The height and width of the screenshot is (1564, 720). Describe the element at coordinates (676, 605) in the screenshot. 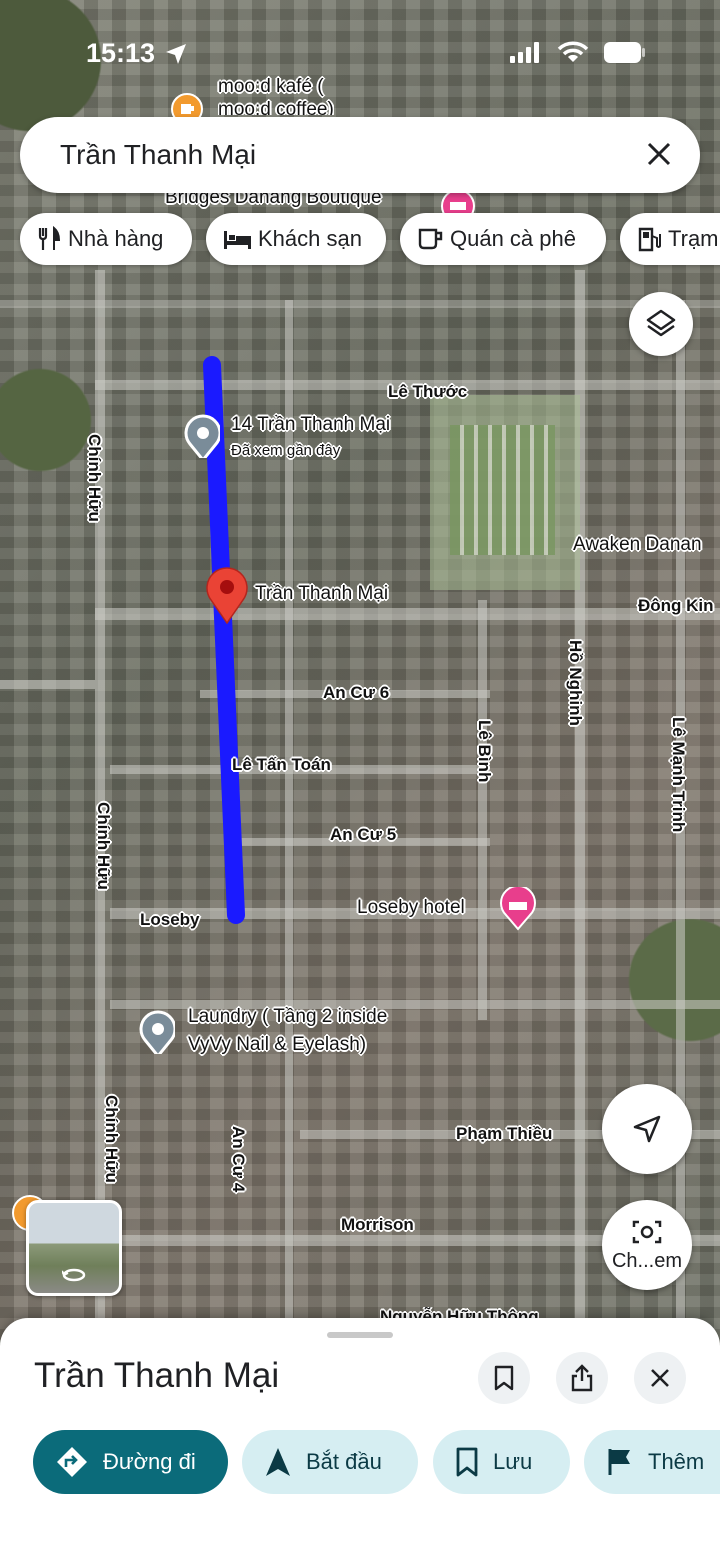

I see `street-label-dong-kinh: Đông Kin` at that location.